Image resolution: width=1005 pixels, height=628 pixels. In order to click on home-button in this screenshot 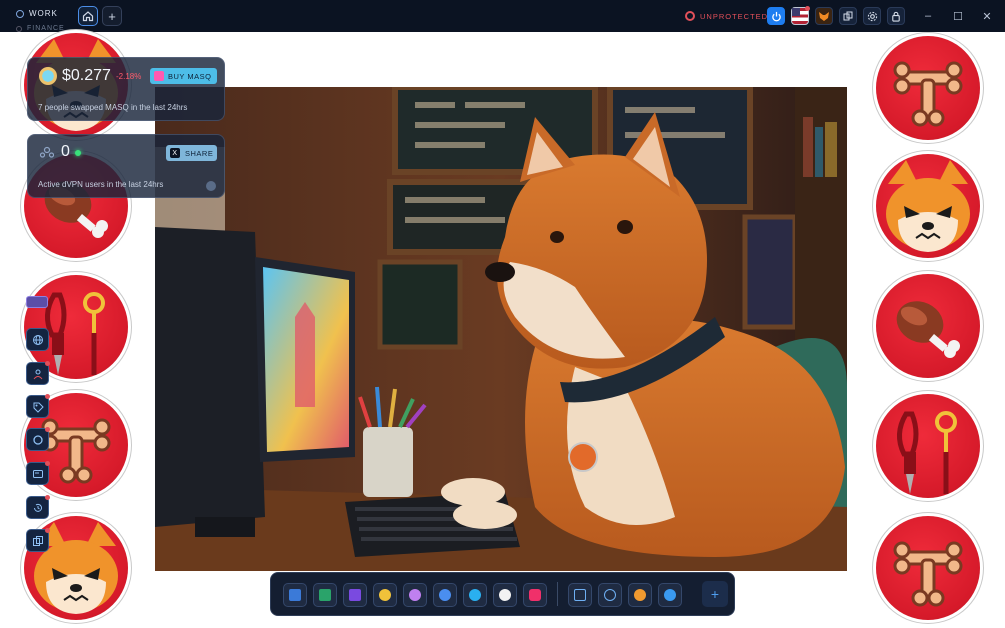, I will do `click(88, 16)`.